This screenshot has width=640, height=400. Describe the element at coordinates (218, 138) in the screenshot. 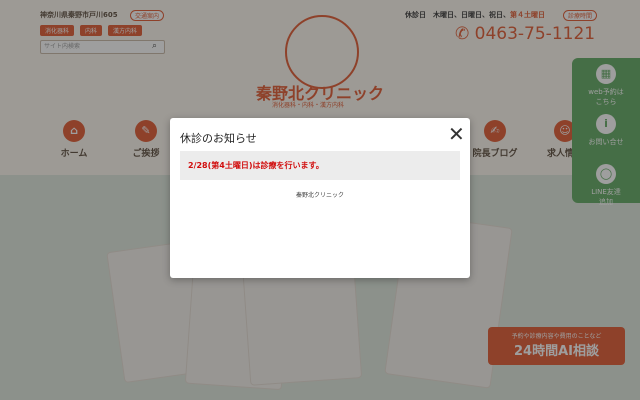

I see `modal-title: 休診のお知らせ` at that location.